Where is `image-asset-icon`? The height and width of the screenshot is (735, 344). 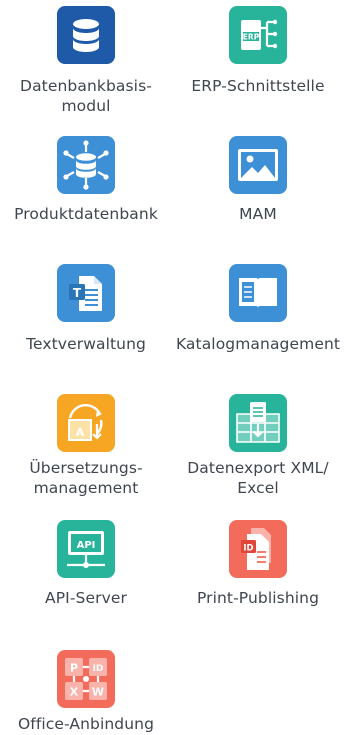
image-asset-icon is located at coordinates (258, 165).